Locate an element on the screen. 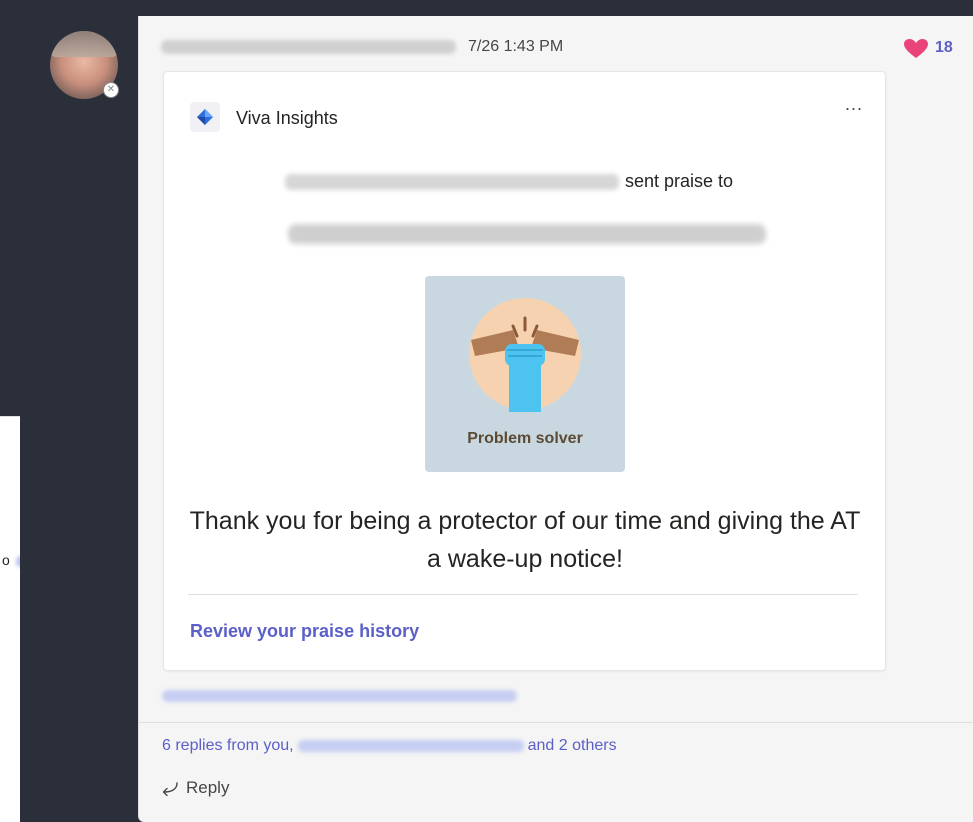 This screenshot has width=973, height=822. blurred-mention is located at coordinates (339, 696).